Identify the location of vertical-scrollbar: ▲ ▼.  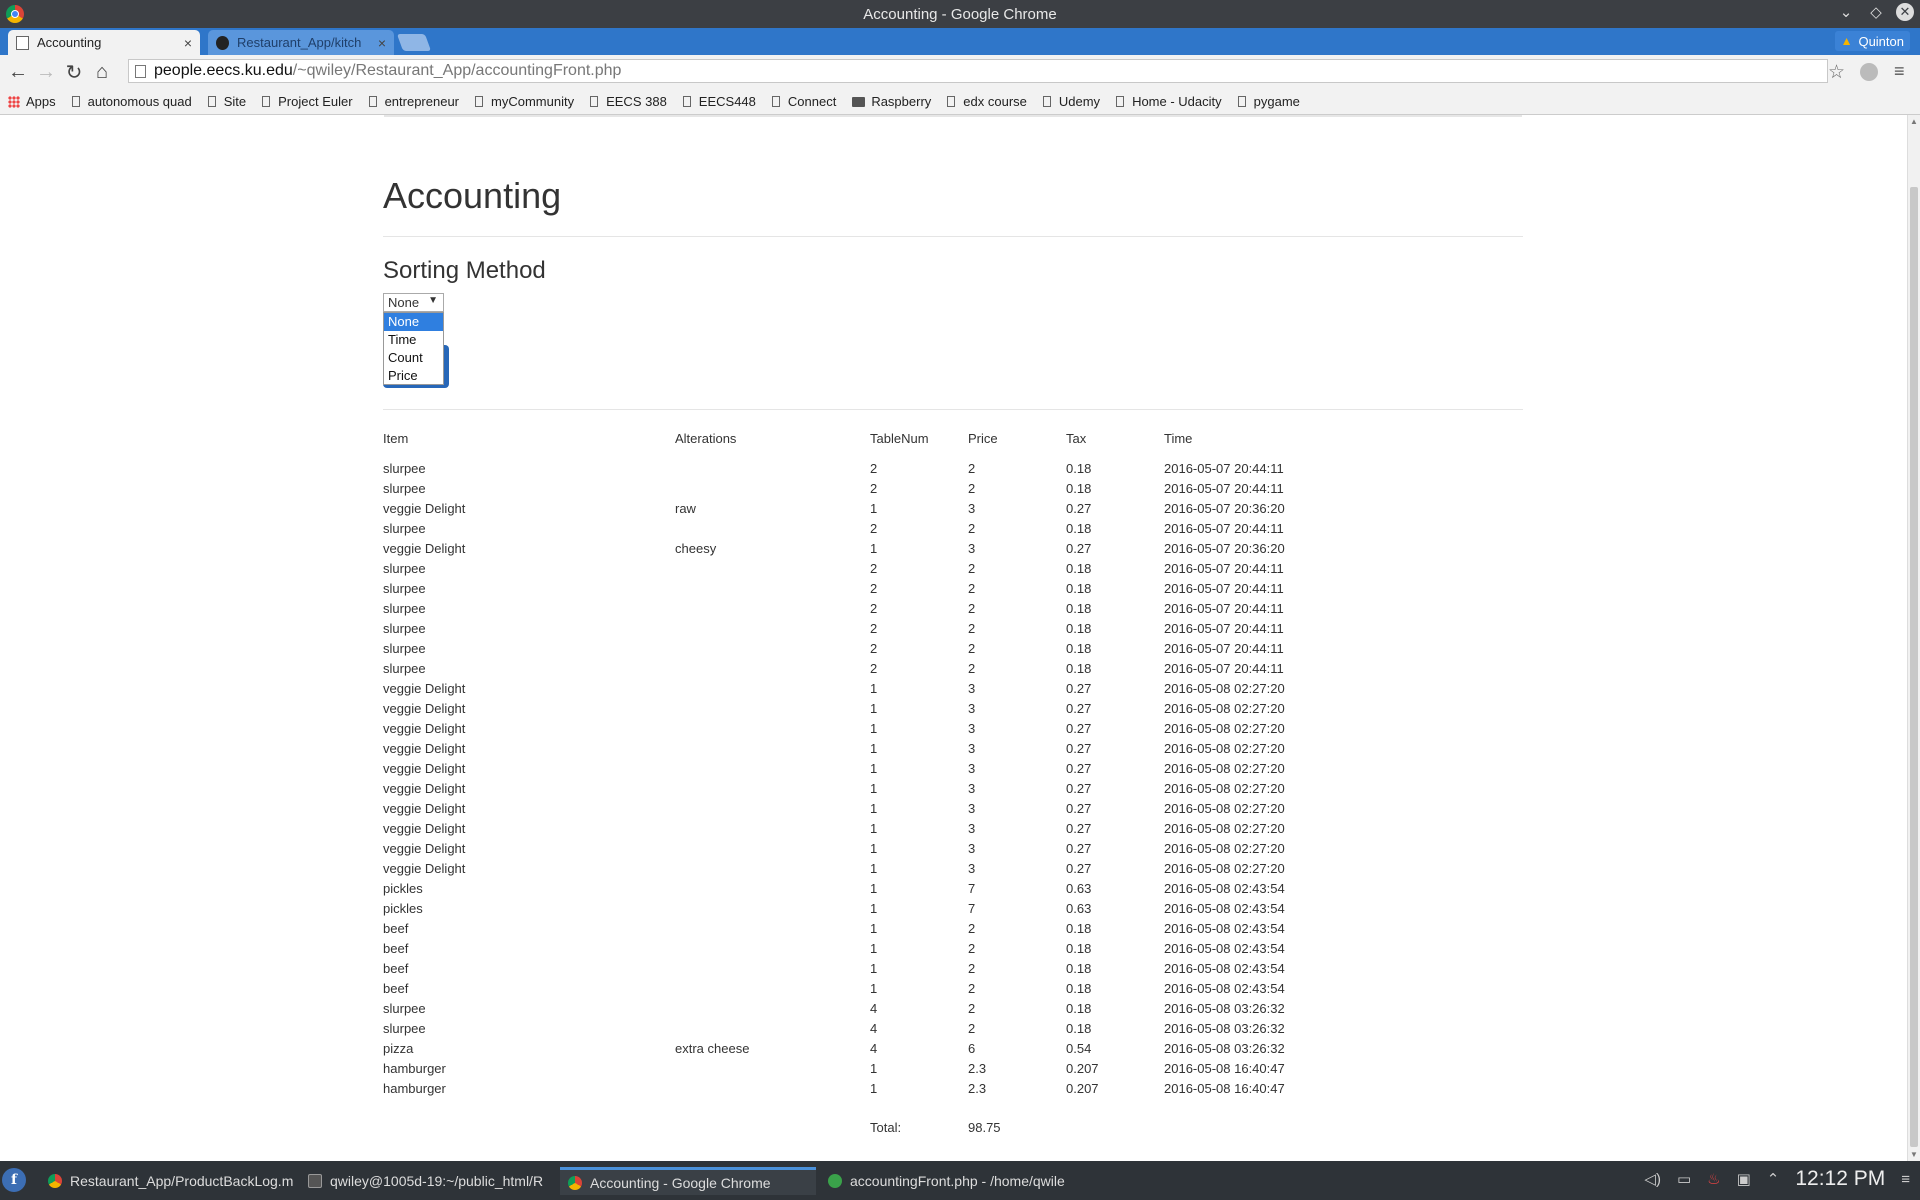
(1913, 638).